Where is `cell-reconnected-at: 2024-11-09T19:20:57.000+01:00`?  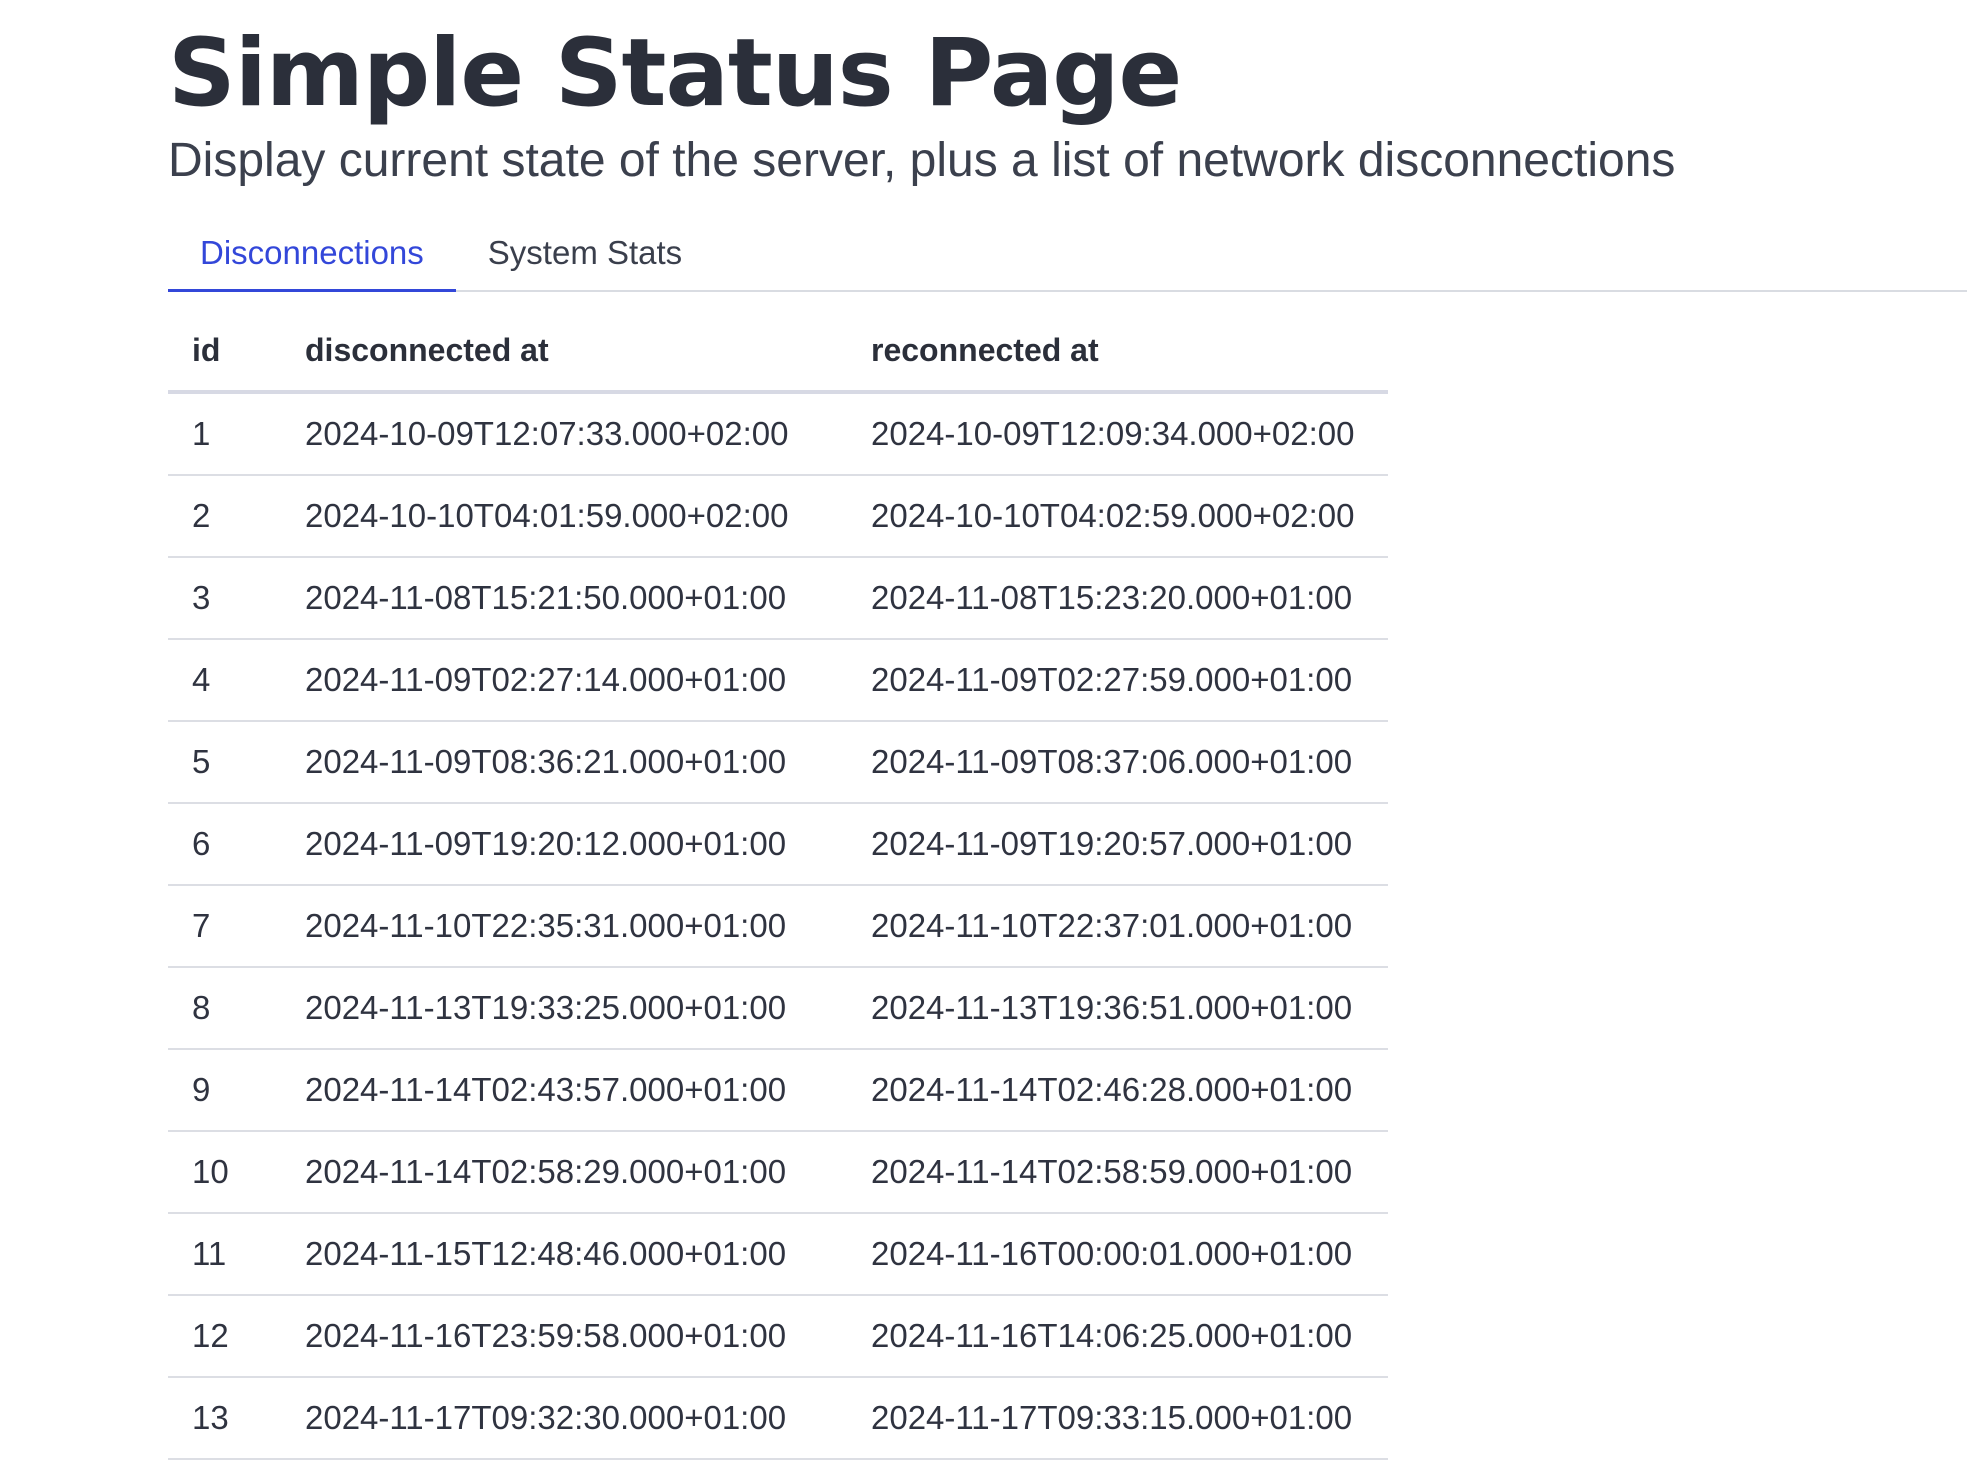
cell-reconnected-at: 2024-11-09T19:20:57.000+01:00 is located at coordinates (1117, 844).